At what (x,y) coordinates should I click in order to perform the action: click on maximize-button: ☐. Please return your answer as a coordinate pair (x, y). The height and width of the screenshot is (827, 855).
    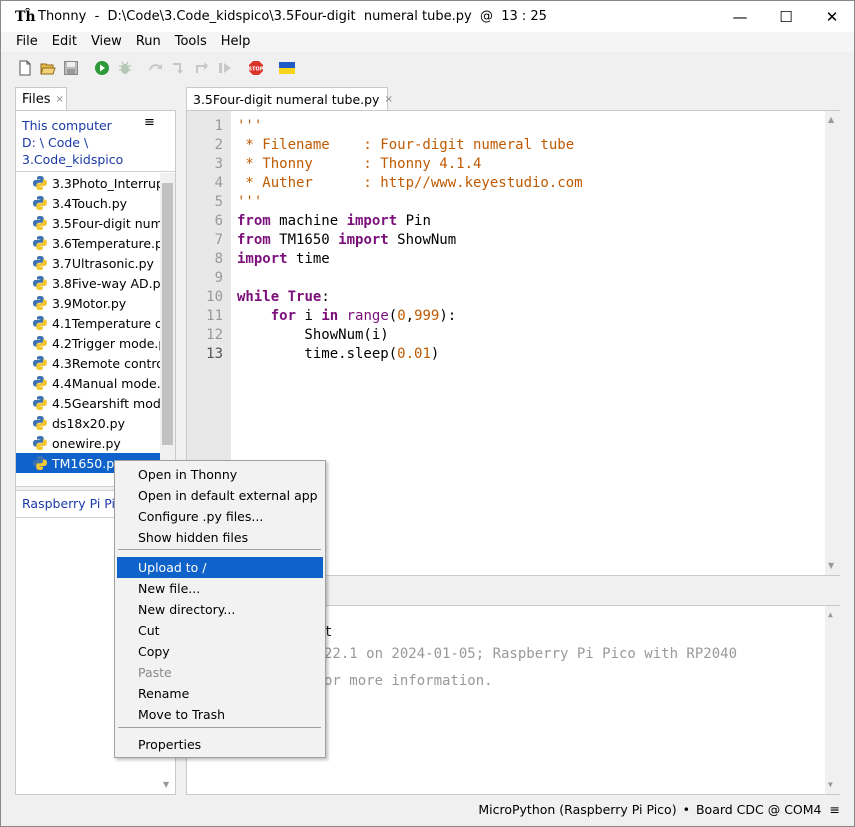
    Looking at the image, I should click on (786, 16).